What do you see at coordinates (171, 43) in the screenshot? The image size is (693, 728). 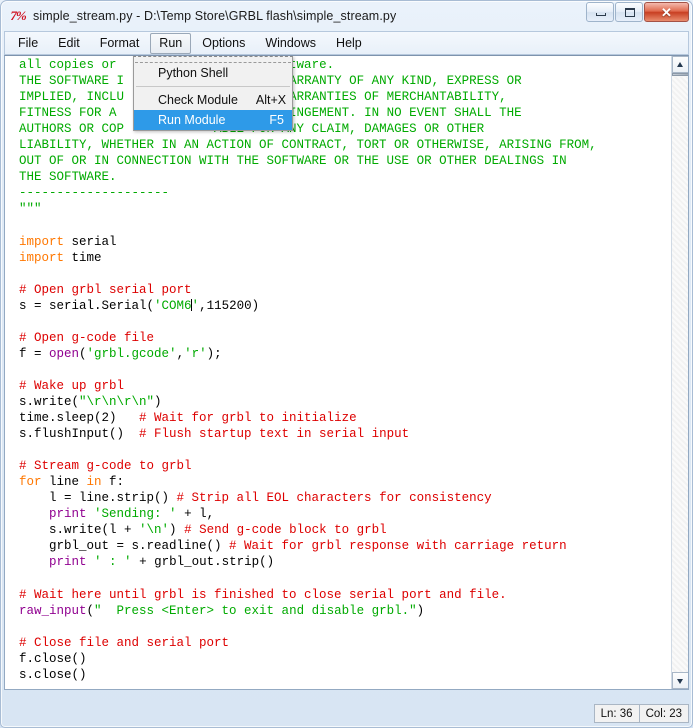 I see `menu-run: Run` at bounding box center [171, 43].